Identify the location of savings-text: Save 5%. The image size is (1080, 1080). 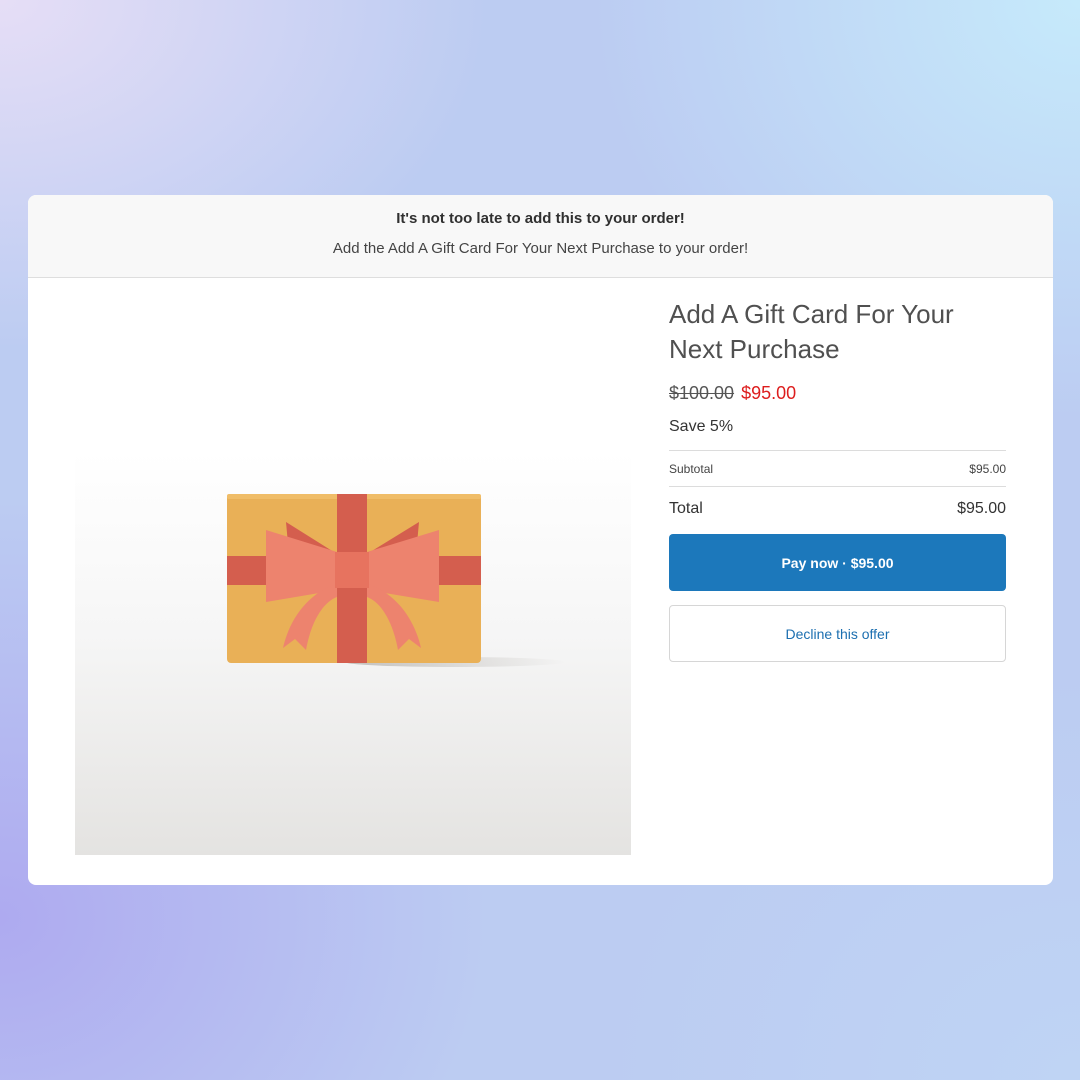
(701, 426).